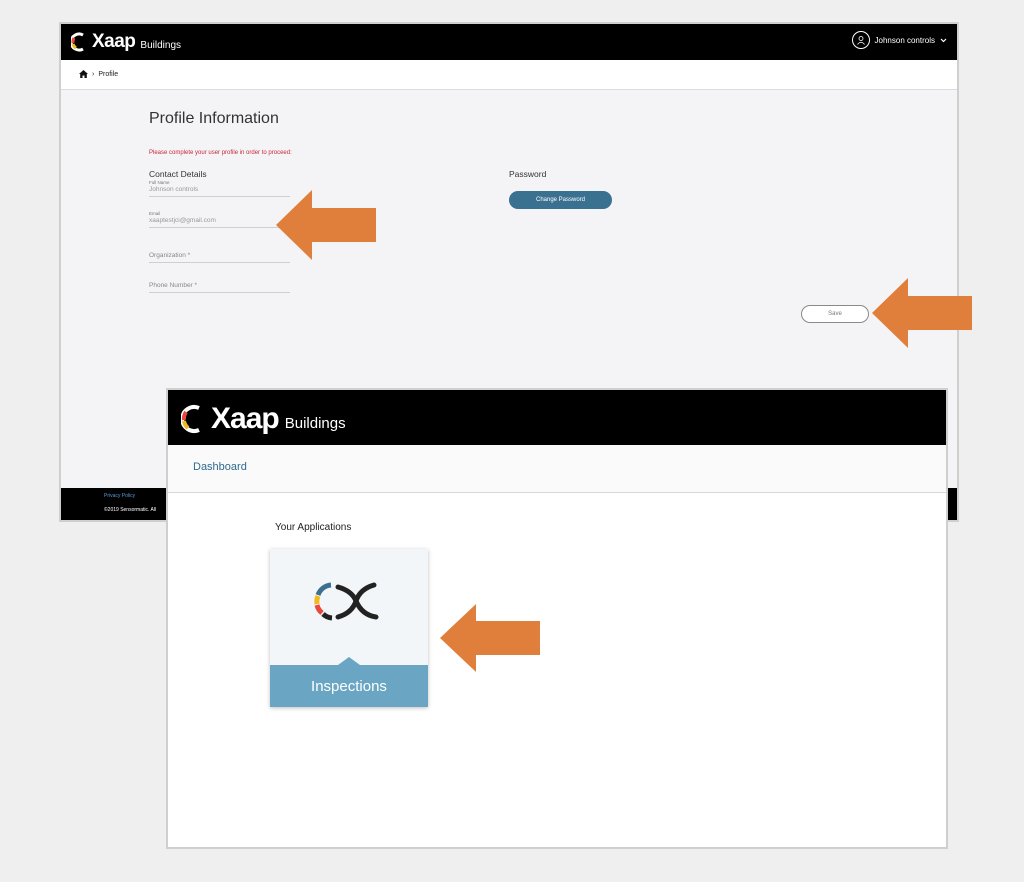 This screenshot has height=882, width=1024. I want to click on phone-number-placeholder: Phone Number *, so click(173, 285).